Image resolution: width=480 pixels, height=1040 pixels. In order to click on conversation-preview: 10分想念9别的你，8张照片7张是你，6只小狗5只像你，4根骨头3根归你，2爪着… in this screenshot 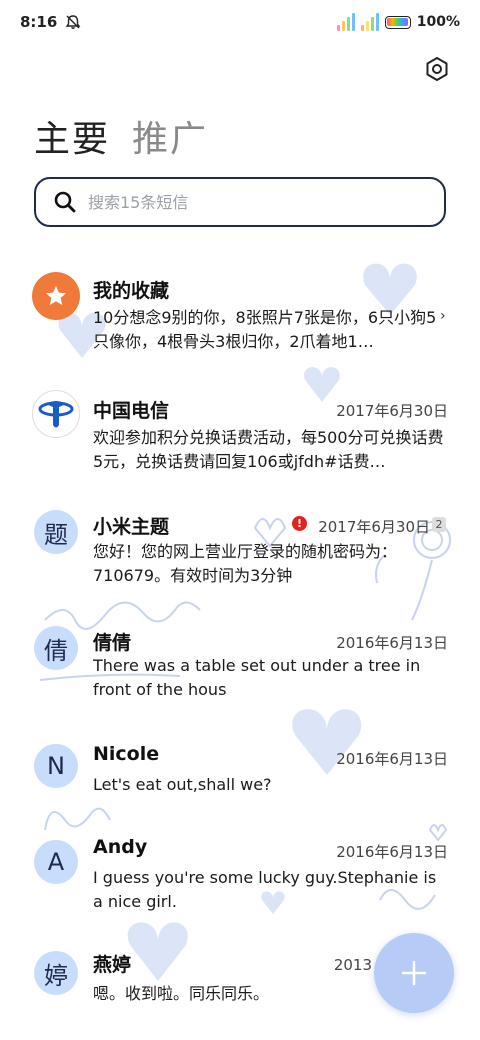, I will do `click(265, 329)`.